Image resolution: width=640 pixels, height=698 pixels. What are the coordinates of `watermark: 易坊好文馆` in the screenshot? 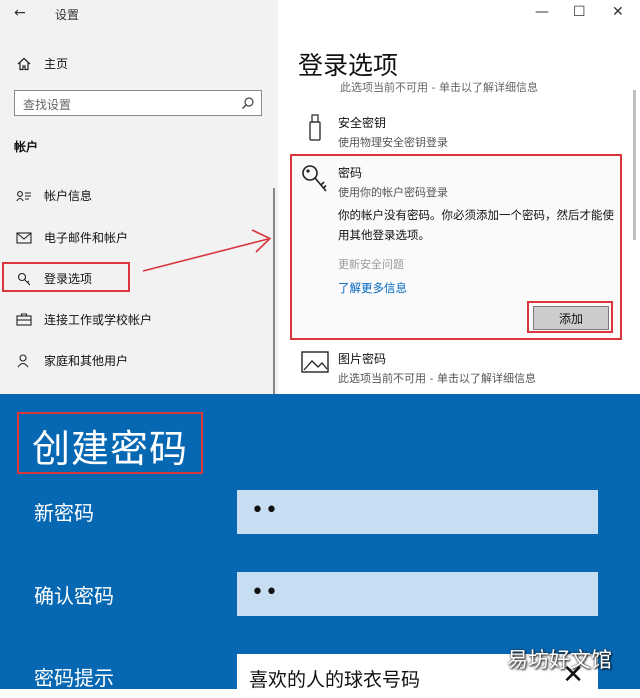 It's located at (559, 660).